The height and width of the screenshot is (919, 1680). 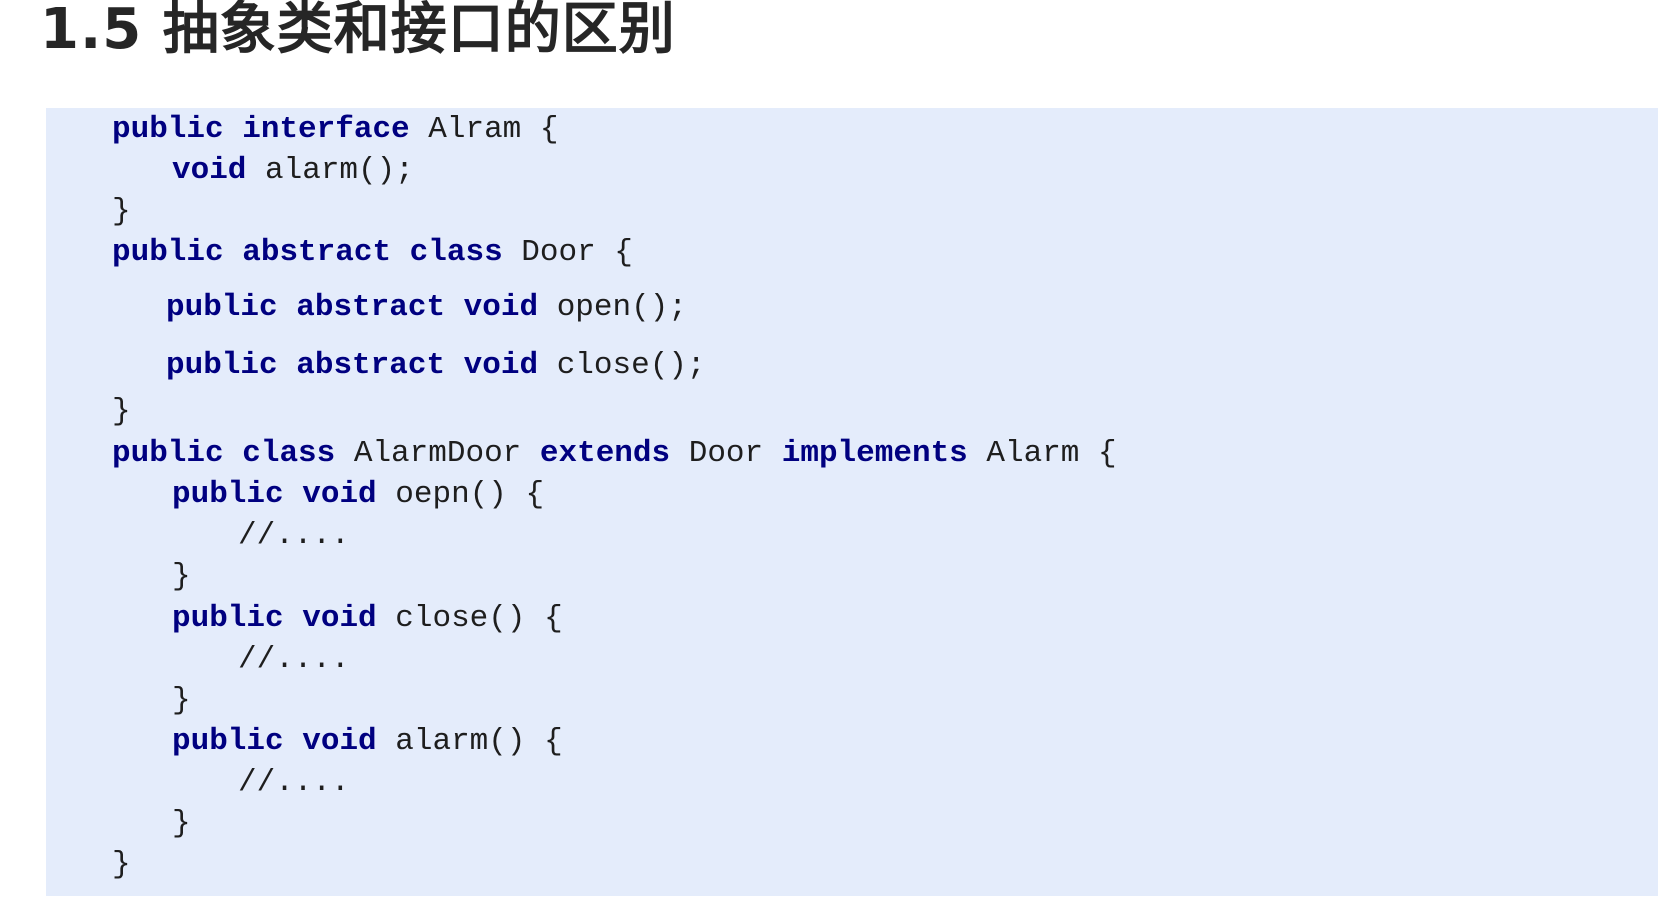 What do you see at coordinates (622, 365) in the screenshot?
I see `code-text: close();` at bounding box center [622, 365].